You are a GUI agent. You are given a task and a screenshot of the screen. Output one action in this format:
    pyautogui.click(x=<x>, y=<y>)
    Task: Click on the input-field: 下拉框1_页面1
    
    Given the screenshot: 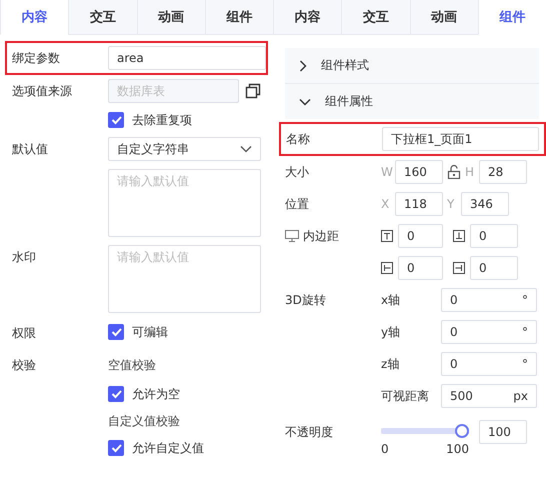 What is the action you would take?
    pyautogui.click(x=460, y=139)
    